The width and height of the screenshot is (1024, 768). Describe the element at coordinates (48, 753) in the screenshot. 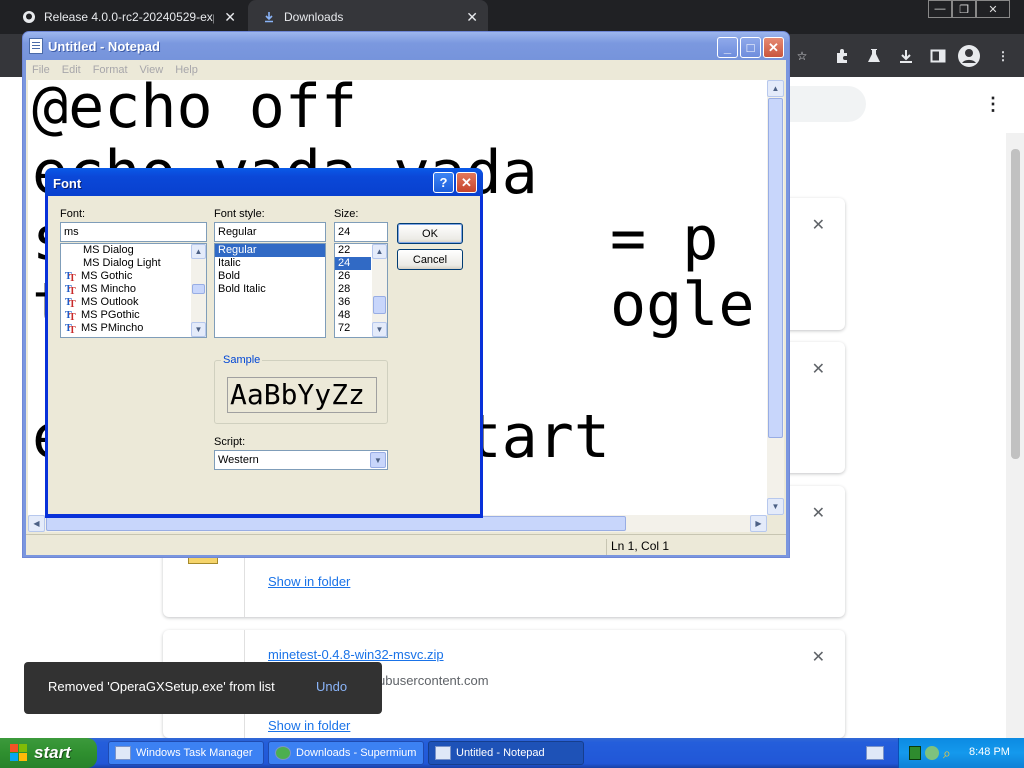

I see `start-button: start` at that location.